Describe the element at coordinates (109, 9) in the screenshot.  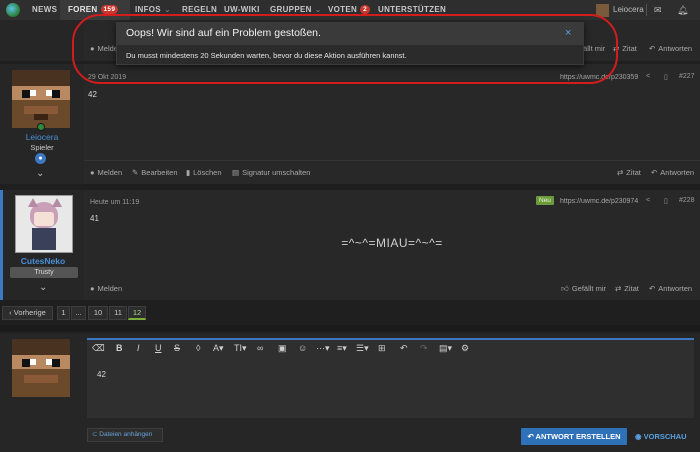
I see `foren-count-badge: 159` at that location.